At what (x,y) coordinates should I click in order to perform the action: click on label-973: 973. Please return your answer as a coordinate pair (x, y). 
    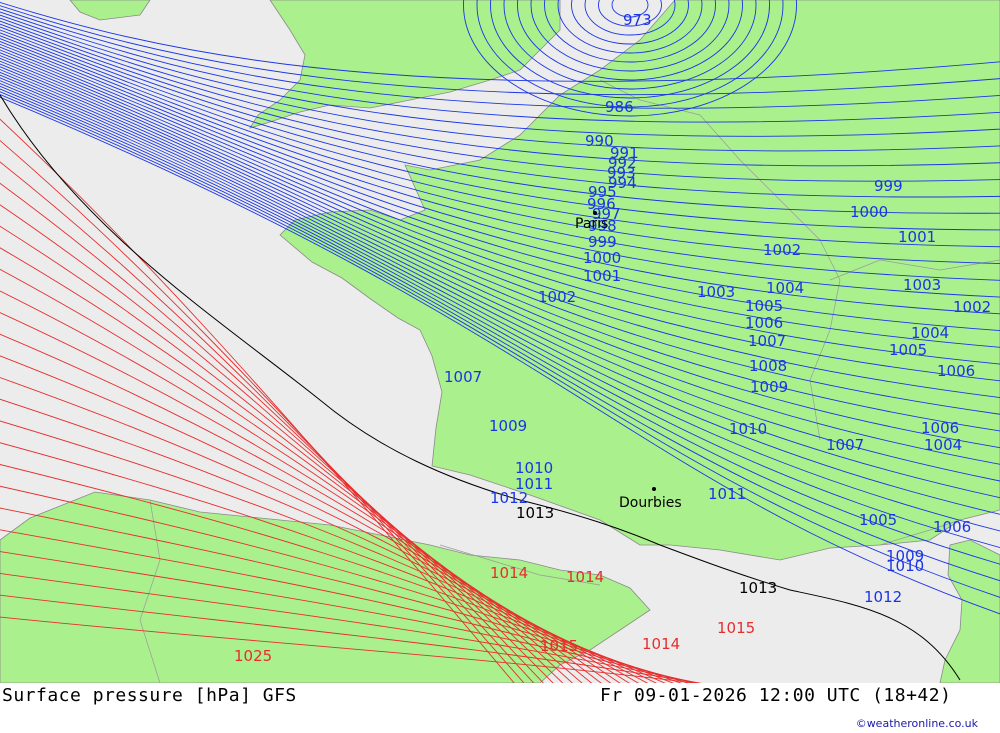
    Looking at the image, I should click on (637, 20).